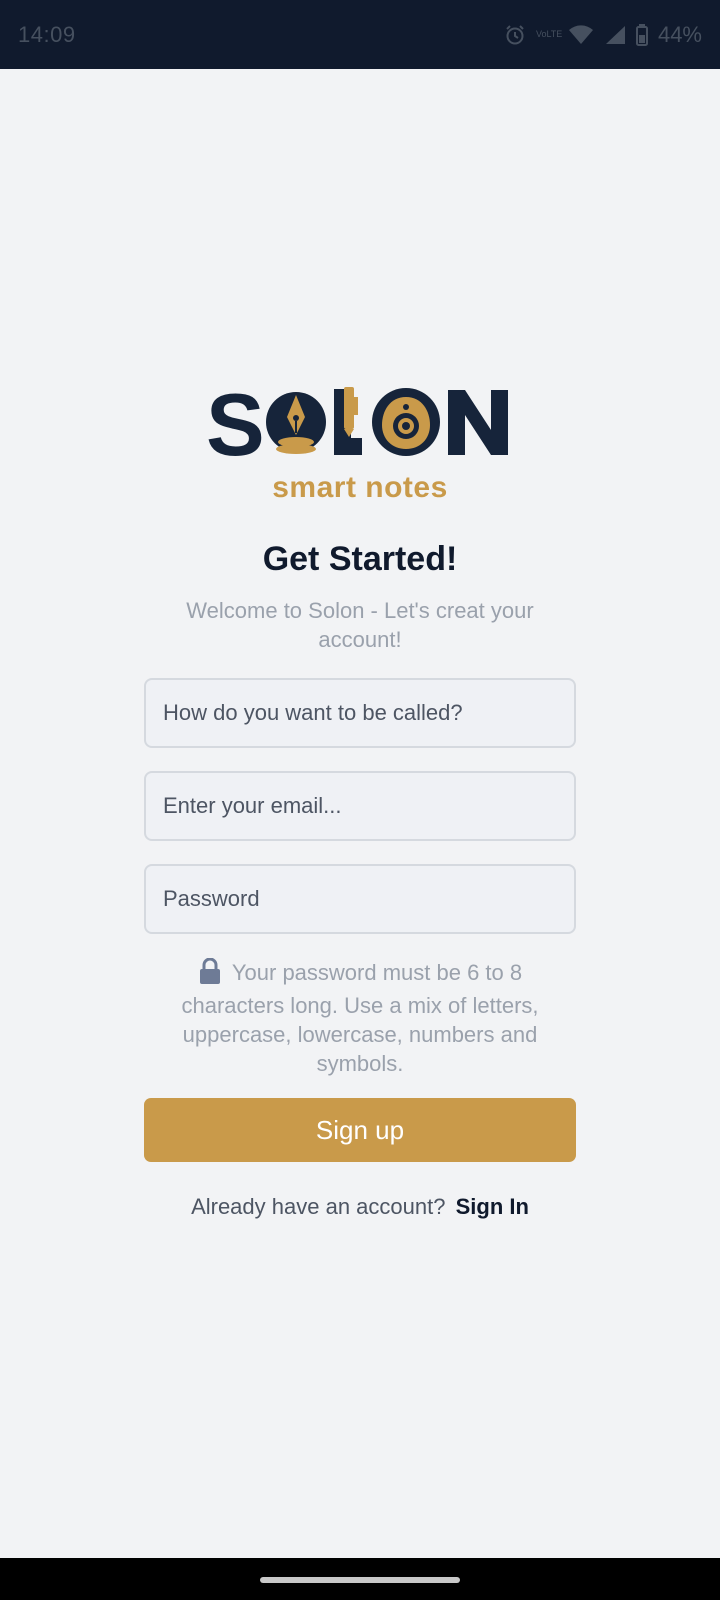 The width and height of the screenshot is (720, 1600). I want to click on signin-link: Sign In, so click(492, 1206).